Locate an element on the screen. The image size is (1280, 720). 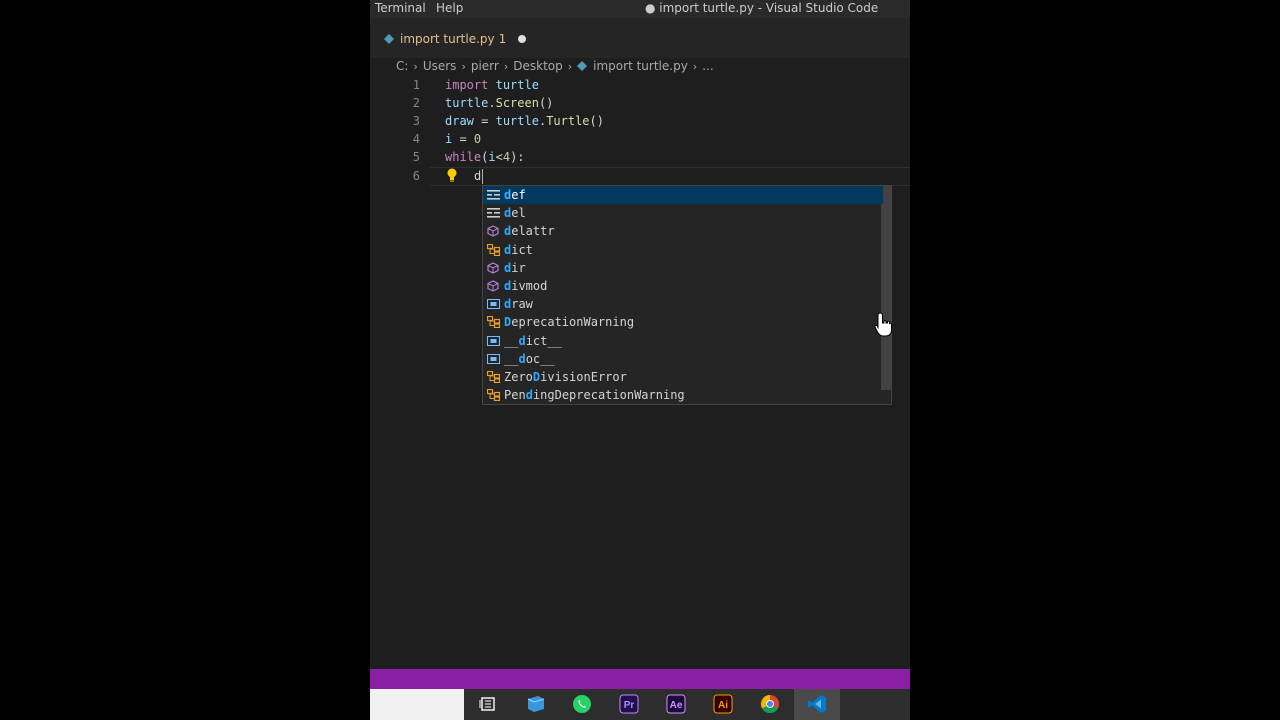
taskbar: Pr Ae Ai is located at coordinates (640, 704).